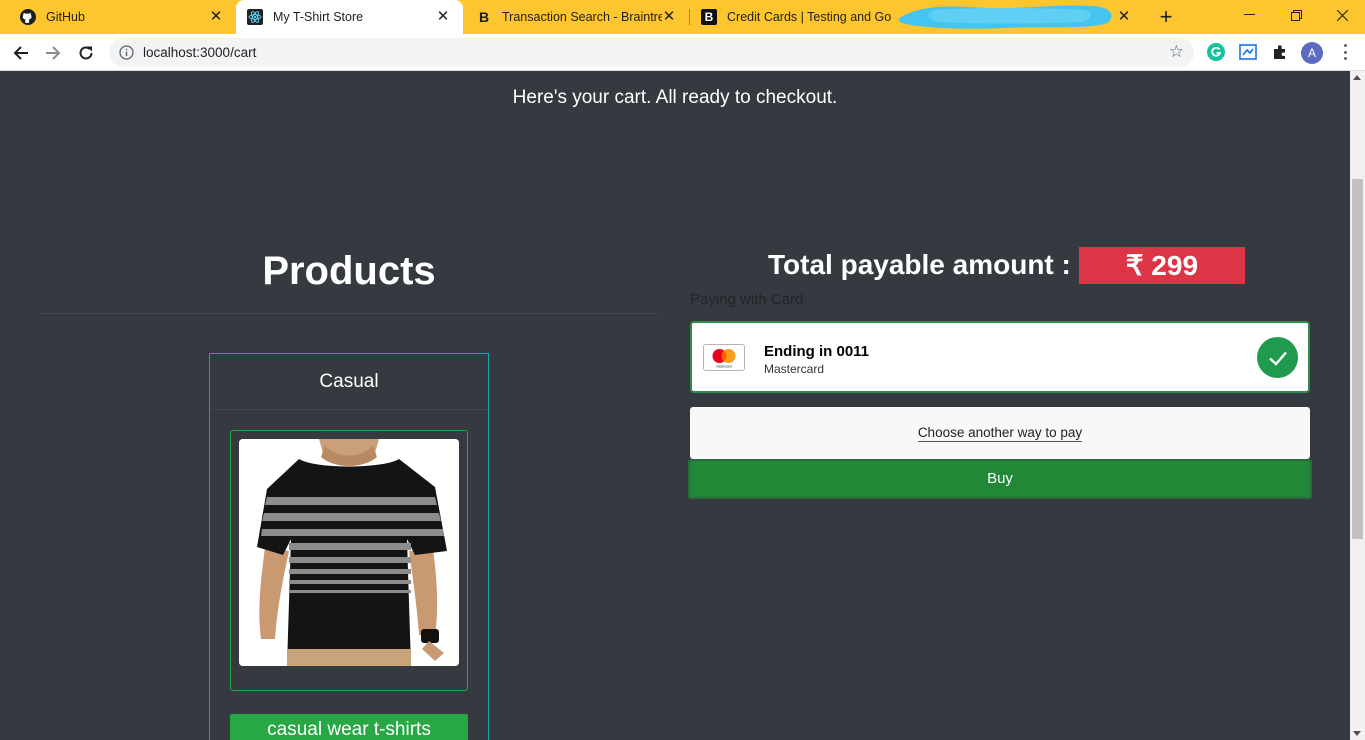 Image resolution: width=1365 pixels, height=740 pixels. Describe the element at coordinates (65, 17) in the screenshot. I see `tab-title: GitHub` at that location.